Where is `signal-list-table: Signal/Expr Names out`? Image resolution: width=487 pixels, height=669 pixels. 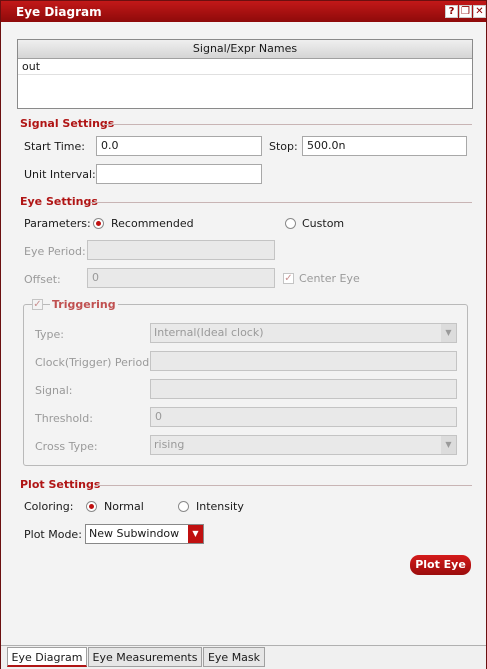
signal-list-table: Signal/Expr Names out is located at coordinates (245, 74).